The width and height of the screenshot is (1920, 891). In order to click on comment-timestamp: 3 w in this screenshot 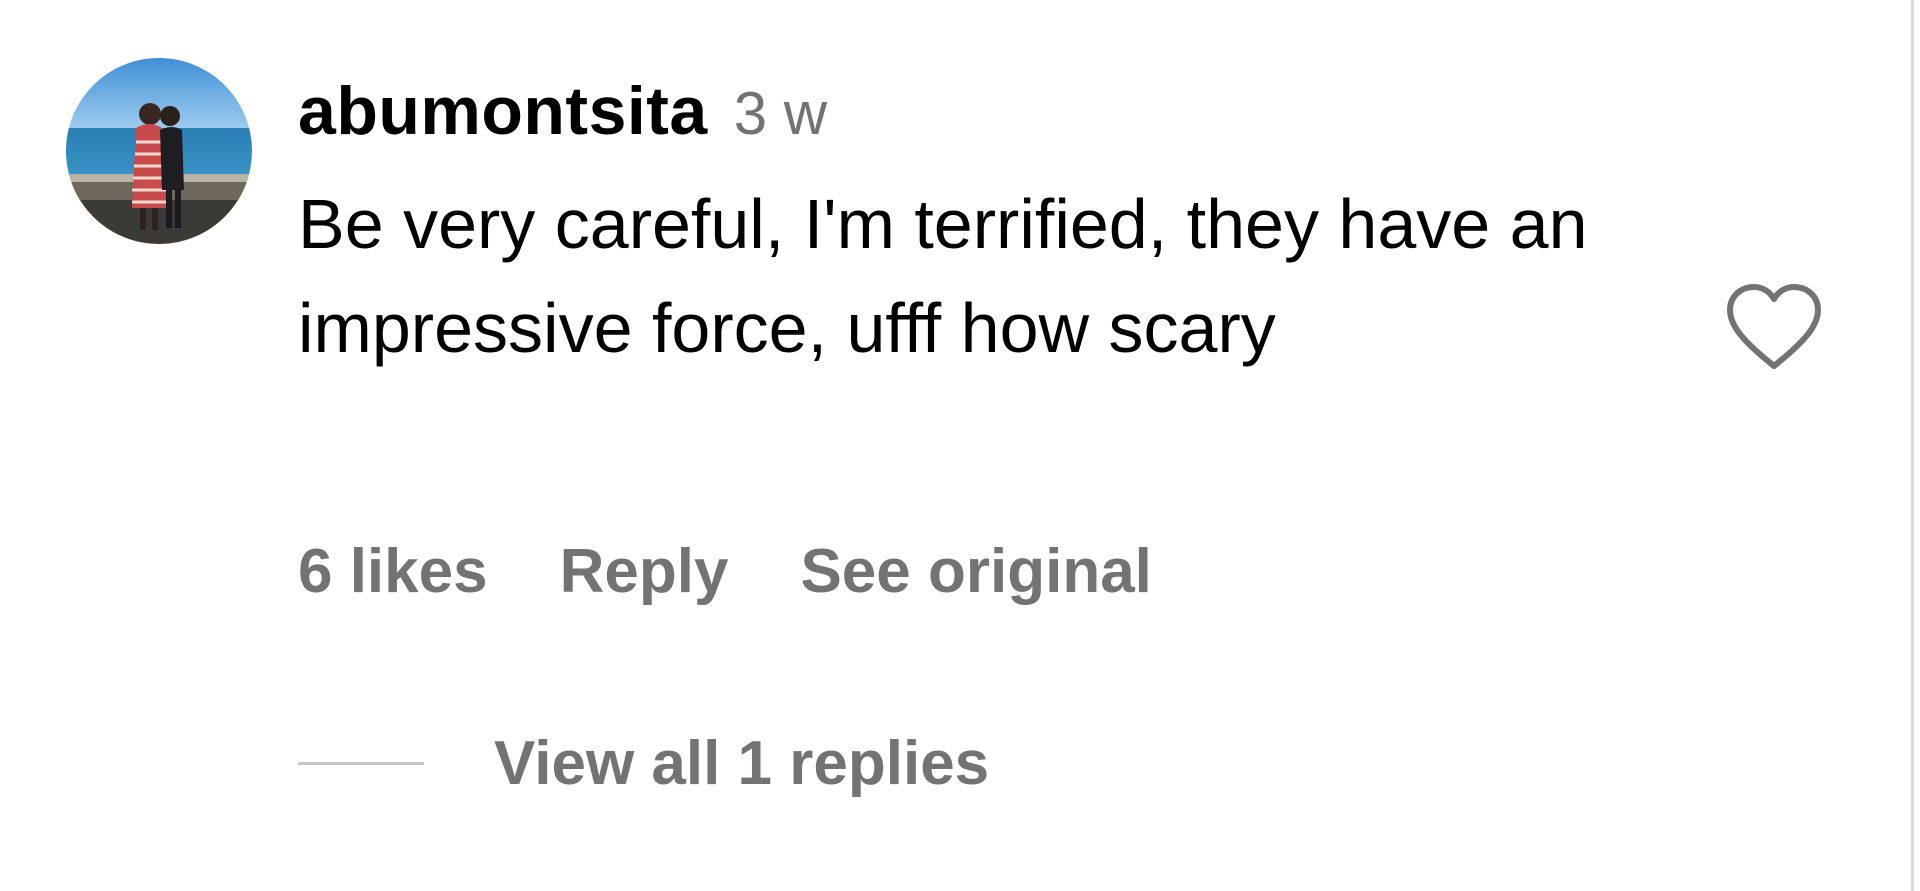, I will do `click(780, 113)`.